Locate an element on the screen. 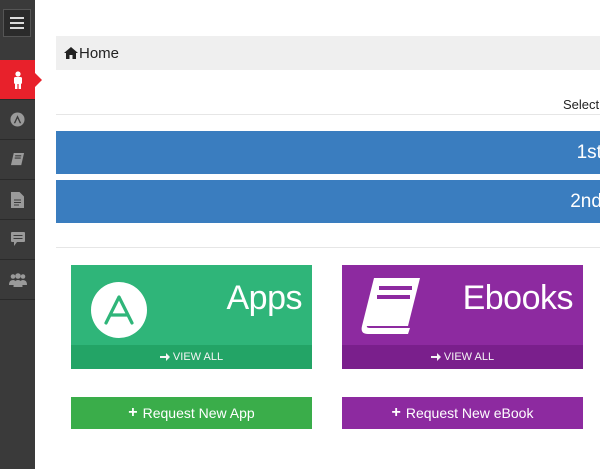 Image resolution: width=600 pixels, height=469 pixels. breadcrumb: Home is located at coordinates (328, 53).